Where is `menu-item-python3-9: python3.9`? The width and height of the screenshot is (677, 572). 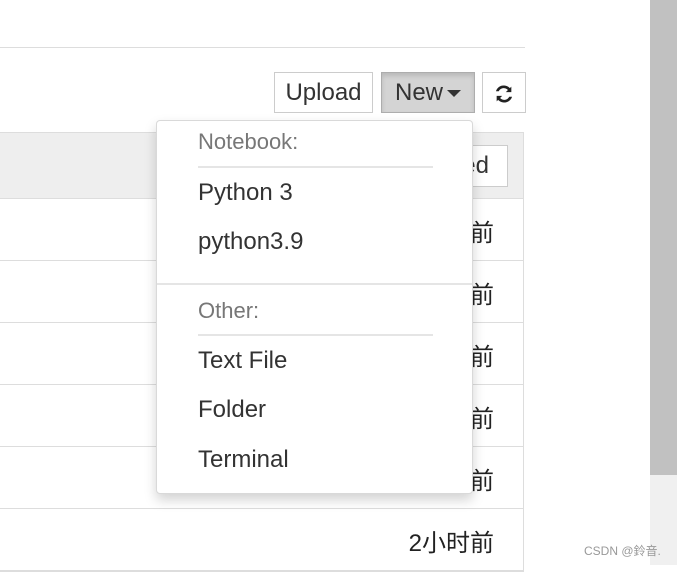
menu-item-python3-9: python3.9 is located at coordinates (250, 242).